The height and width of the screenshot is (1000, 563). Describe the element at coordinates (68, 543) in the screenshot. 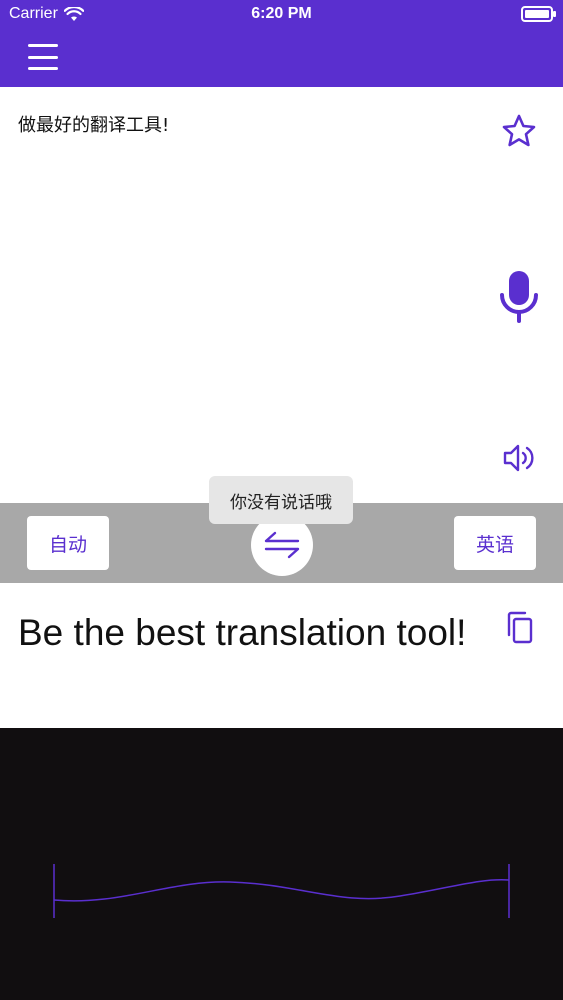

I see `source-language-button: 自动` at that location.